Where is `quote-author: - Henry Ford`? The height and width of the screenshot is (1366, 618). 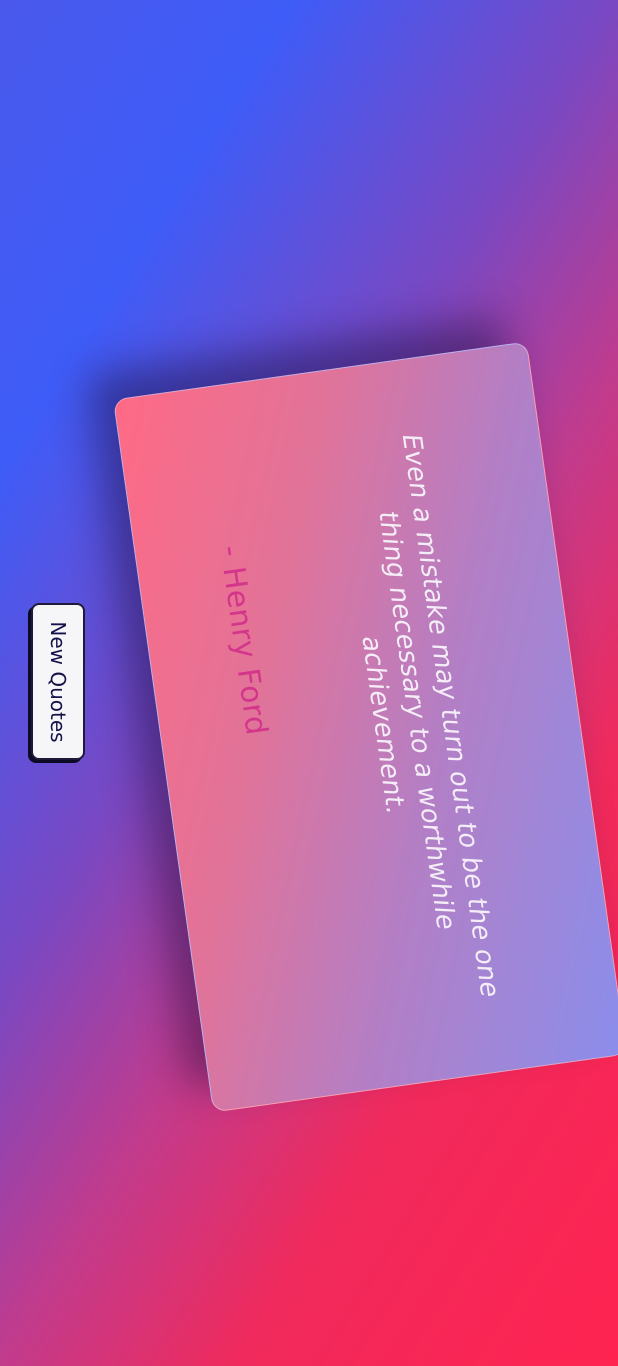
quote-author: - Henry Ford is located at coordinates (243, 640).